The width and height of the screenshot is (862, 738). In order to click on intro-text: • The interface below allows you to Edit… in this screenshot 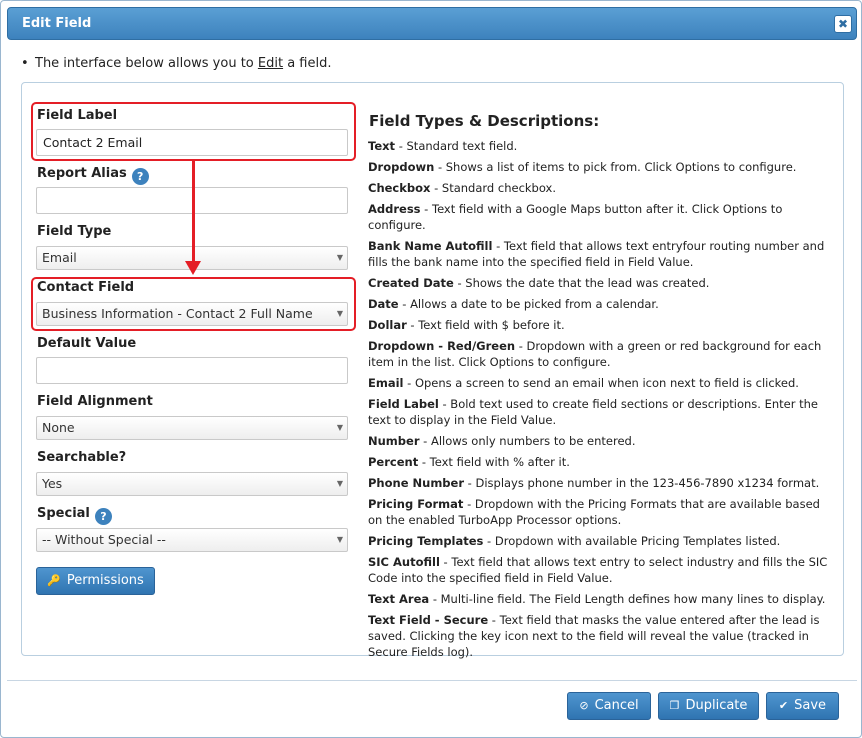, I will do `click(176, 63)`.